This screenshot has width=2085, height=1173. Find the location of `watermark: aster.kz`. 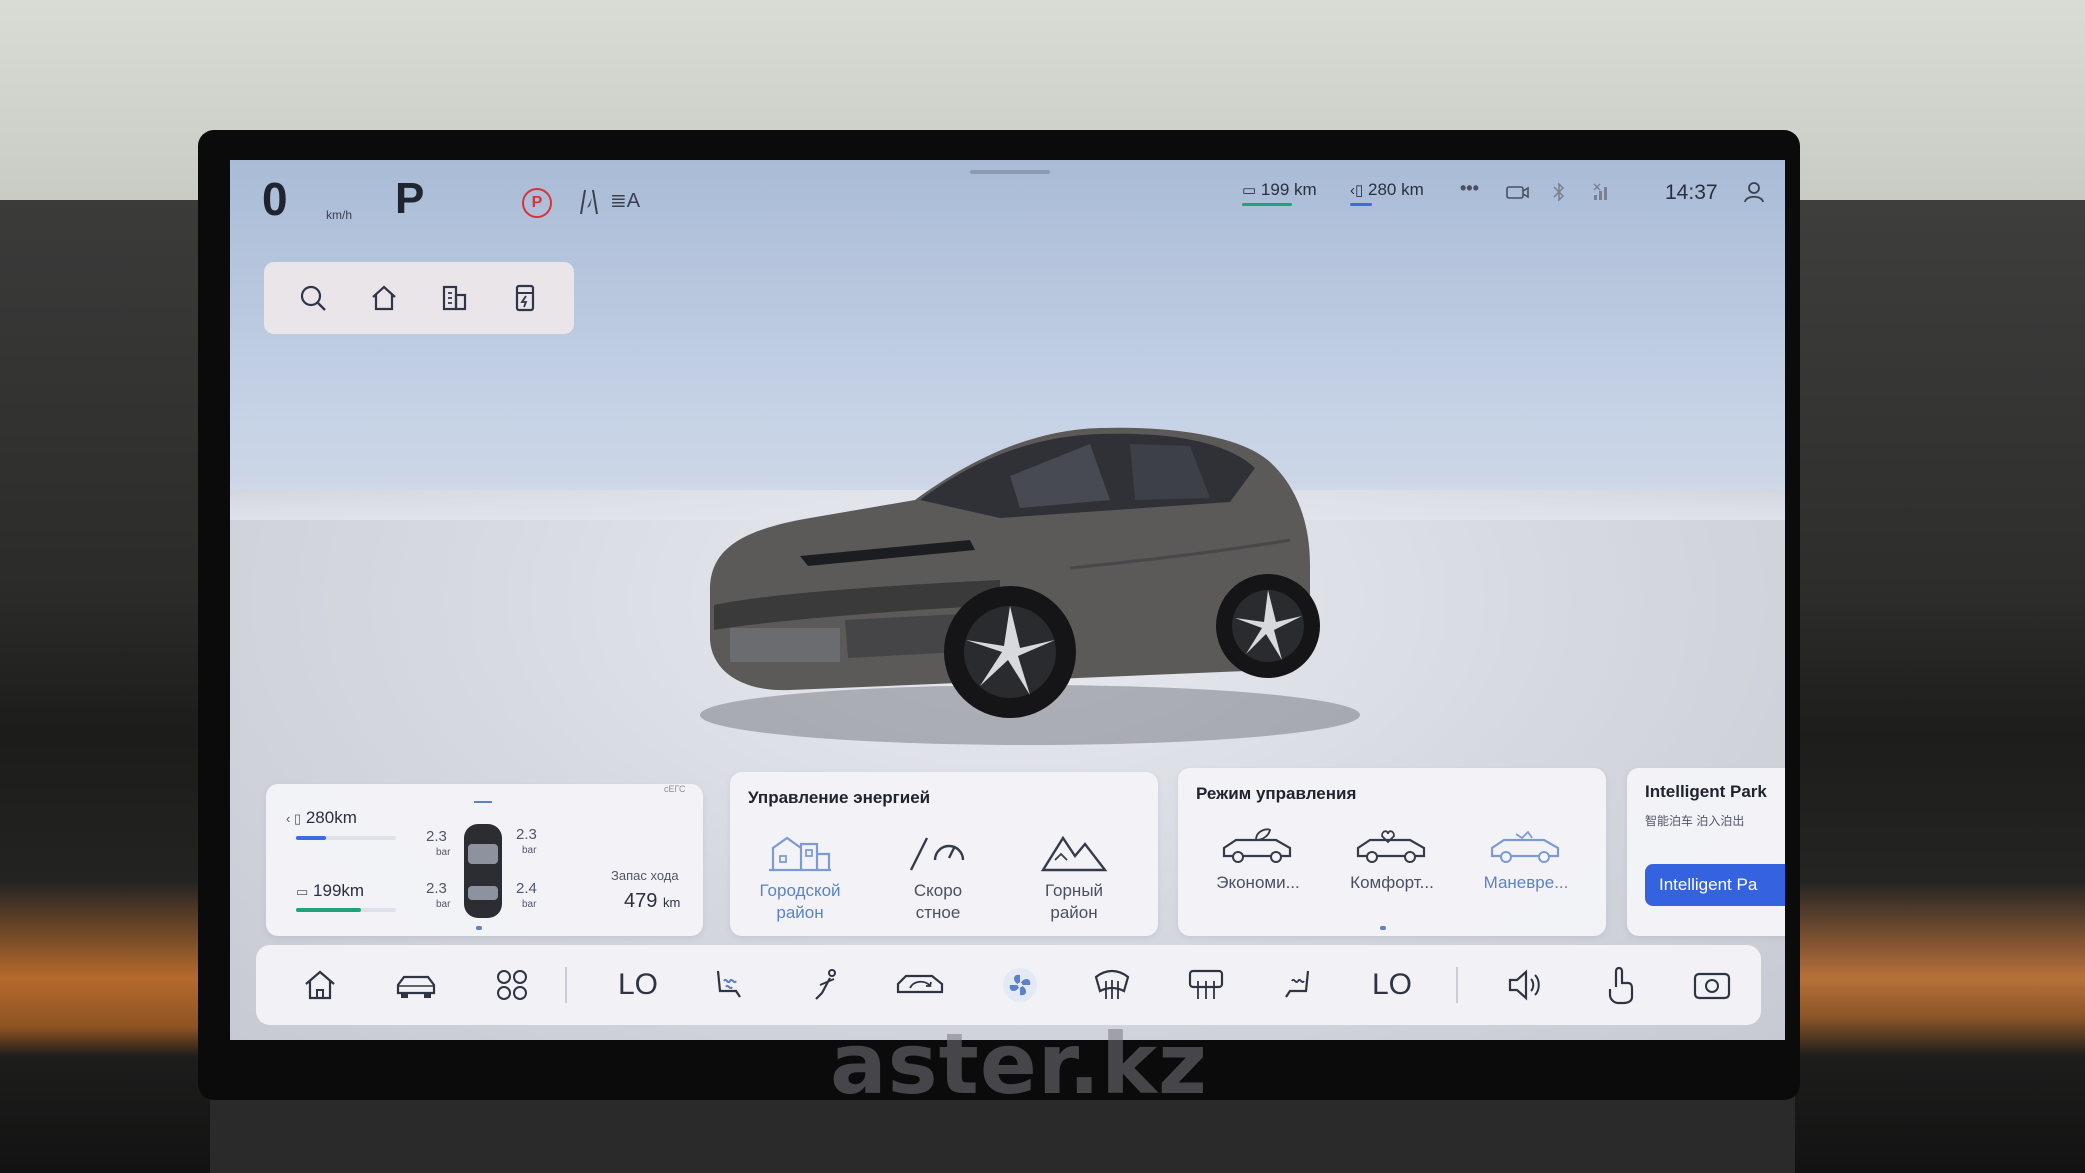

watermark: aster.kz is located at coordinates (1019, 1064).